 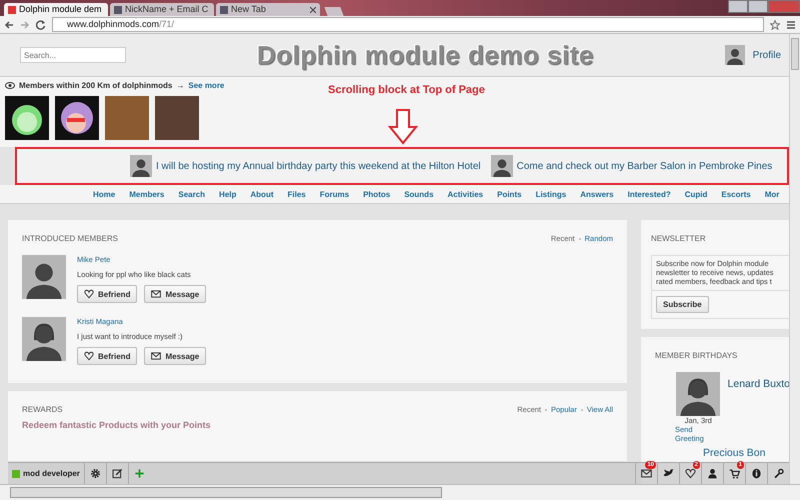 What do you see at coordinates (738, 6) in the screenshot?
I see `minimize-button` at bounding box center [738, 6].